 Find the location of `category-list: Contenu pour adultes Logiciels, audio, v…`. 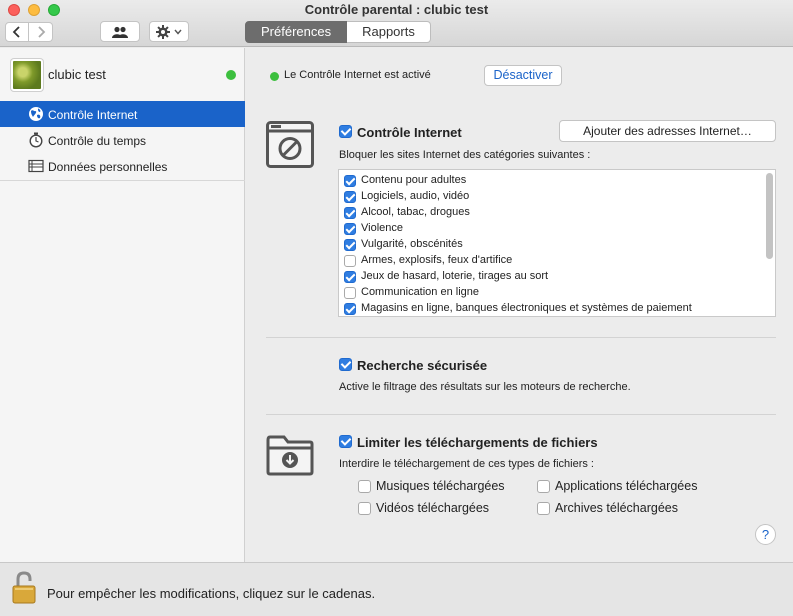

category-list: Contenu pour adultes Logiciels, audio, v… is located at coordinates (557, 243).